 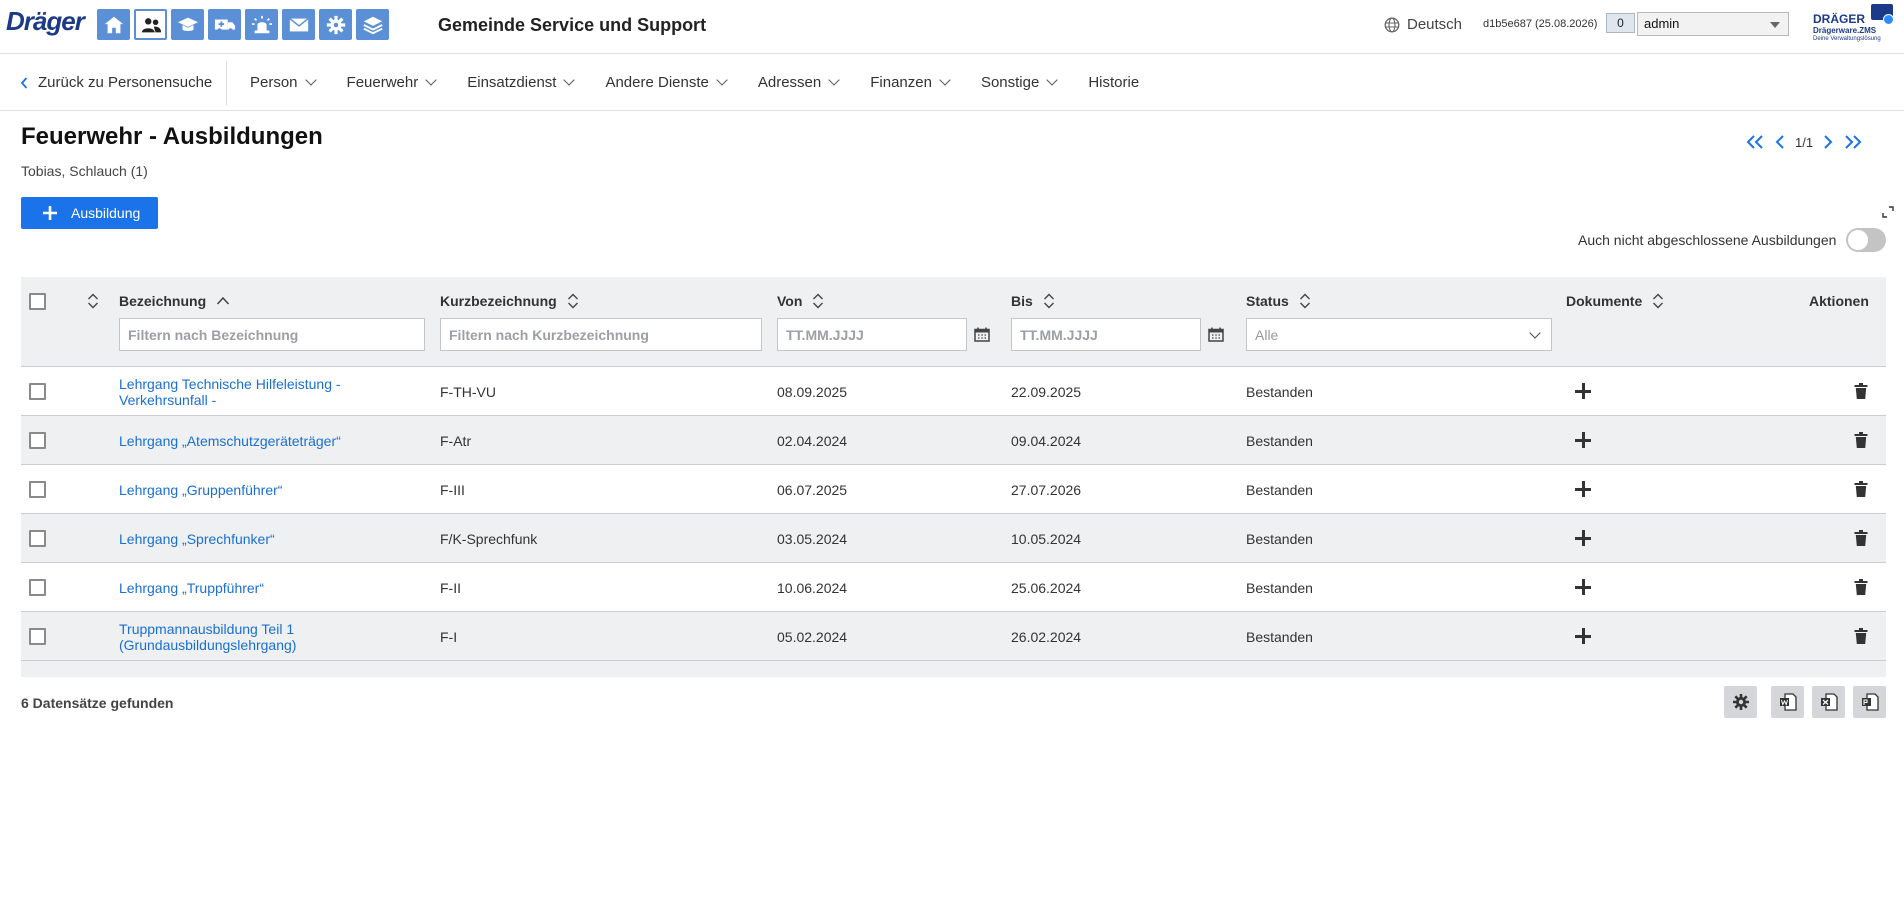 I want to click on cell-von: 06.07.2025, so click(x=812, y=489).